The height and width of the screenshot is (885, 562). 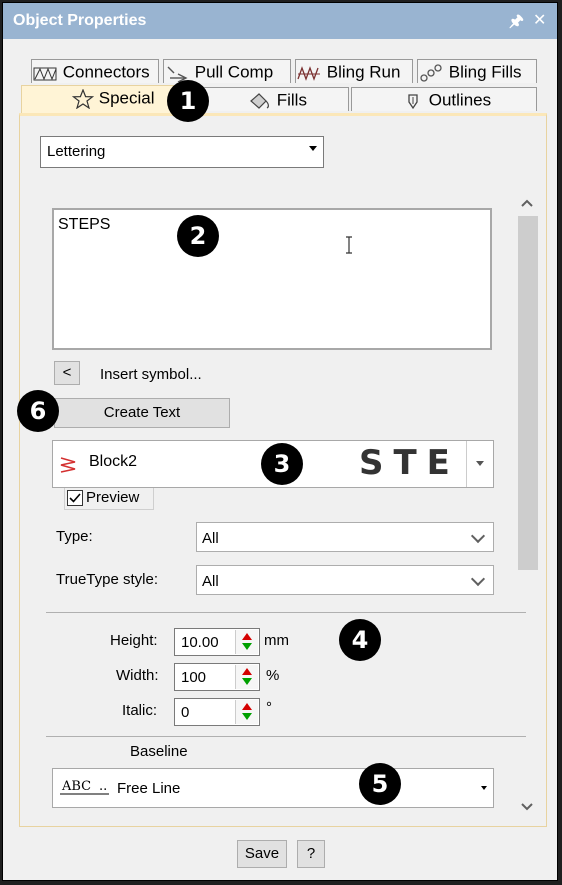 What do you see at coordinates (80, 20) in the screenshot?
I see `window-title: Object Properties` at bounding box center [80, 20].